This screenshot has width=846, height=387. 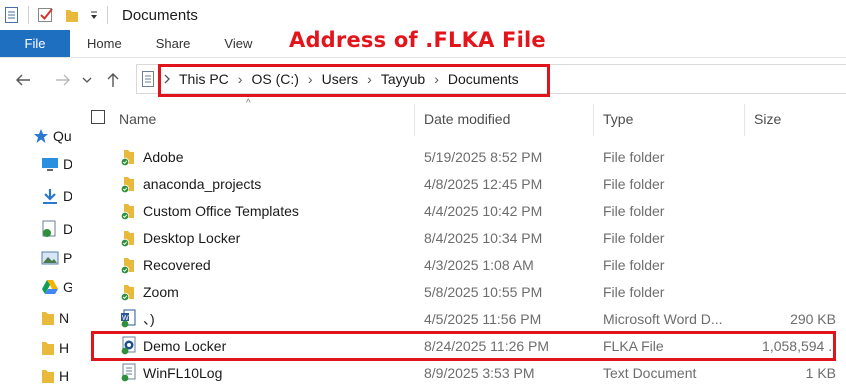 I want to click on download-icon, so click(x=50, y=196).